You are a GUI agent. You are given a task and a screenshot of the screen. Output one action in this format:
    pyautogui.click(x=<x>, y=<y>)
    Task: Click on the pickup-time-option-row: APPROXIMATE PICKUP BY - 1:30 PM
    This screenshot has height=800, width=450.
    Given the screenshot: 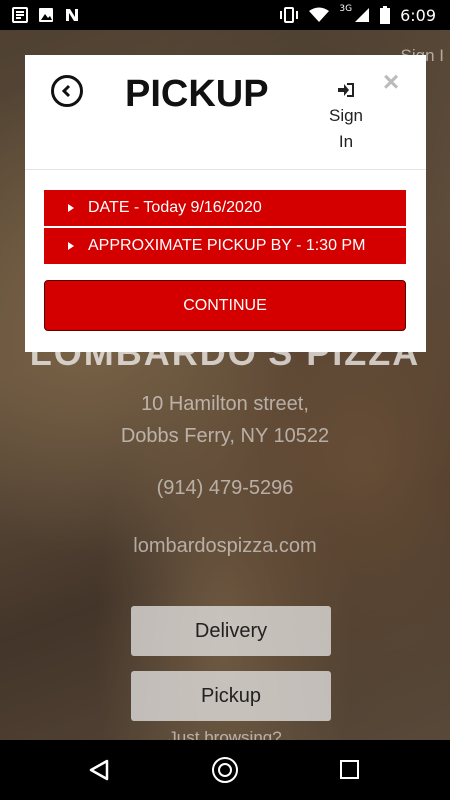 What is the action you would take?
    pyautogui.click(x=225, y=246)
    